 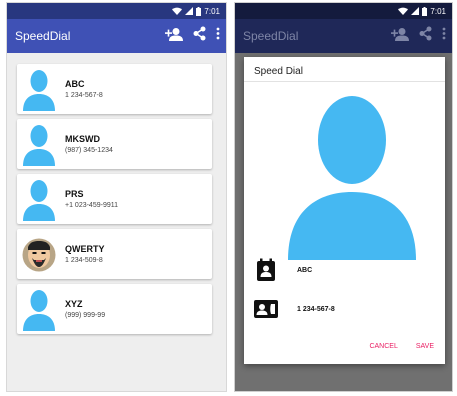 I want to click on name-value: ABC, so click(x=305, y=270).